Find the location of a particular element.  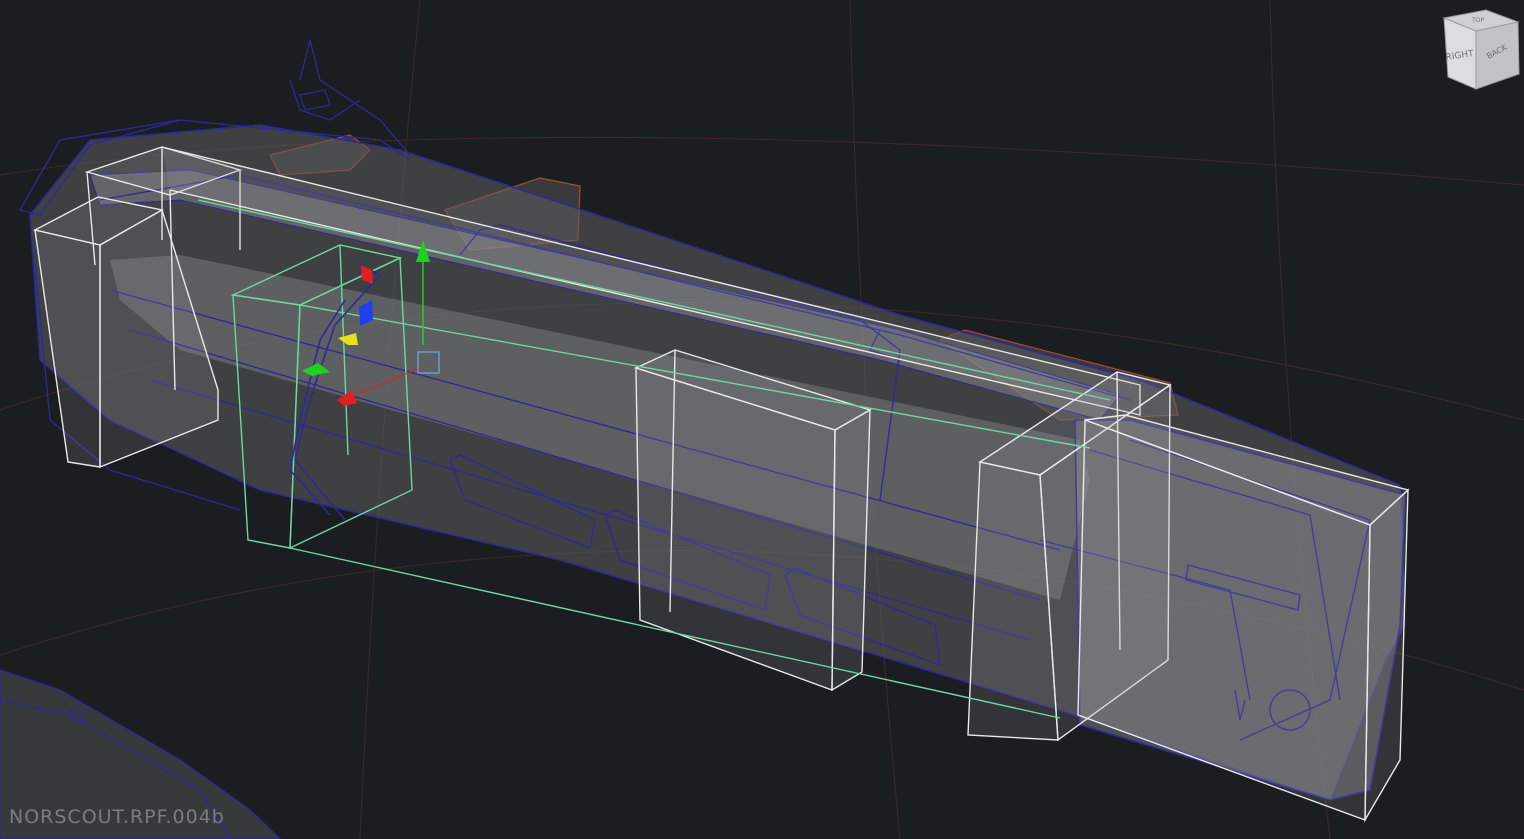

selected-object-name: NORSCOUT.RPF.004b is located at coordinates (117, 817).